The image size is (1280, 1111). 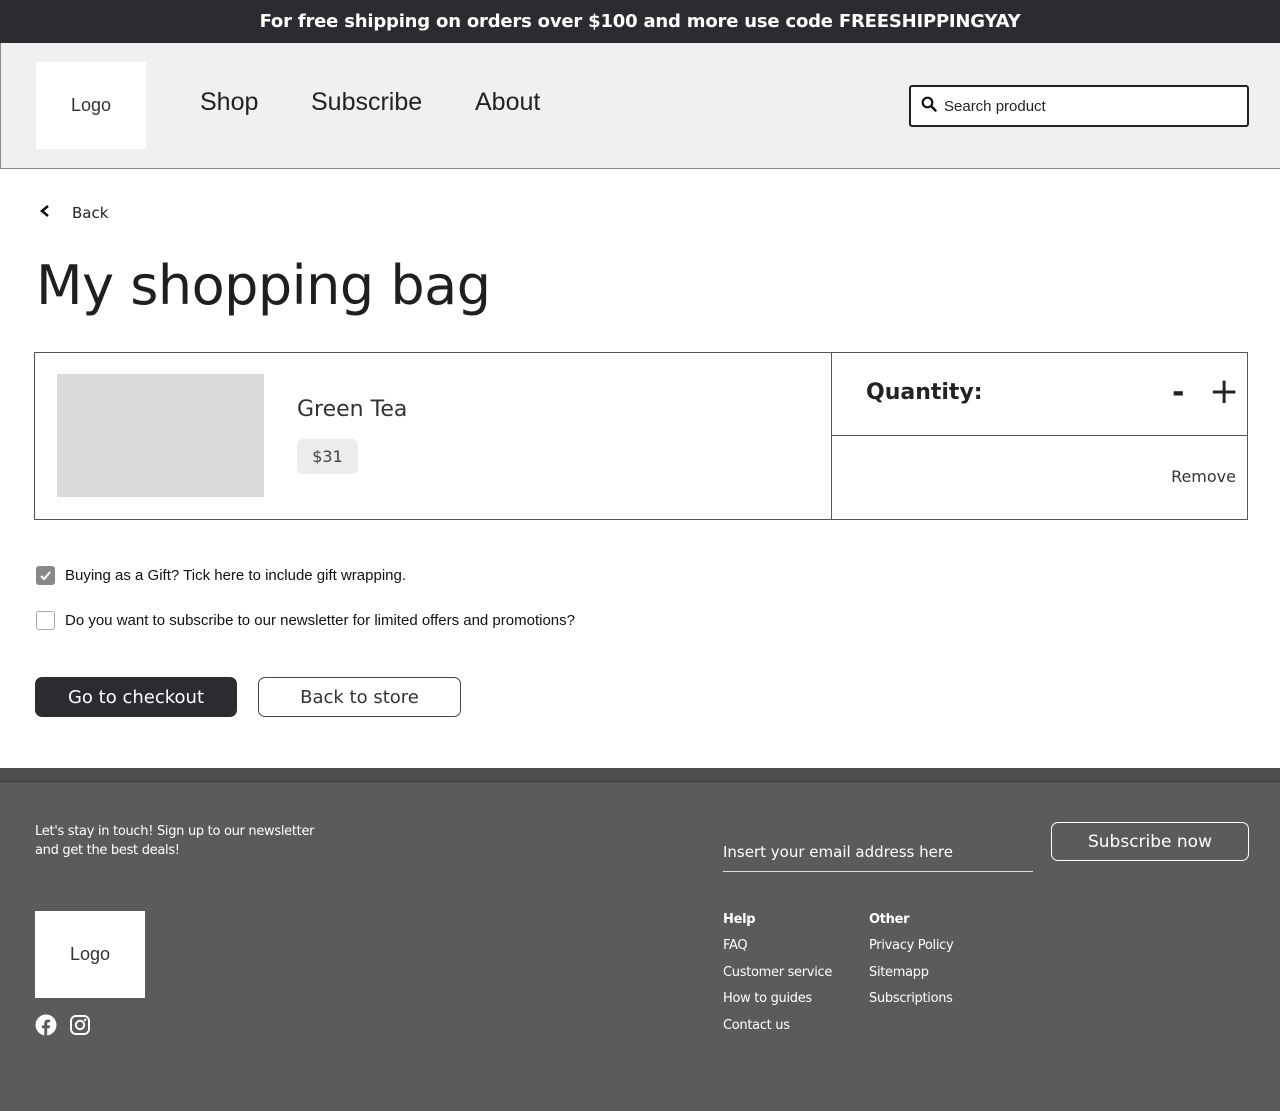 I want to click on product-image, so click(x=160, y=435).